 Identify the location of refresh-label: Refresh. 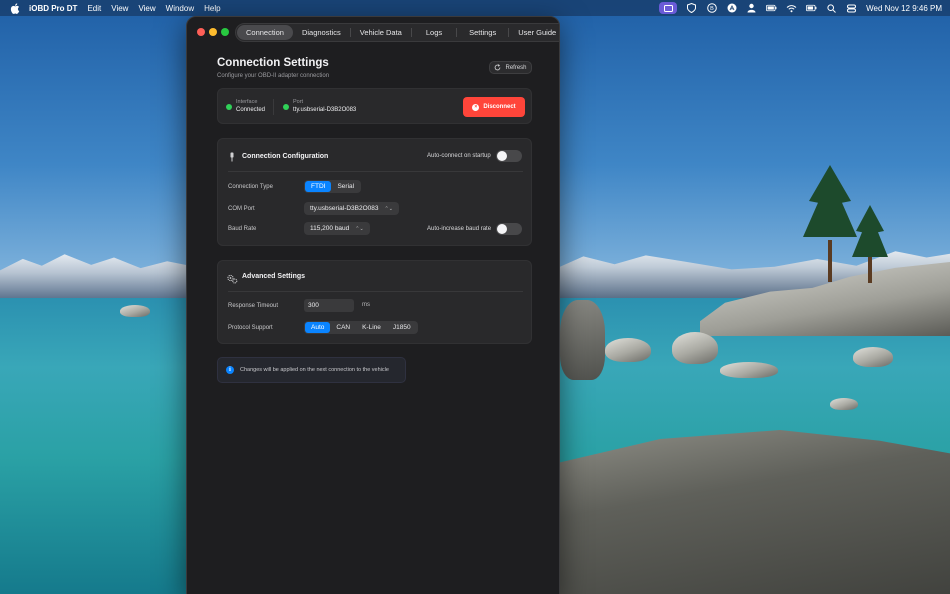
(516, 67).